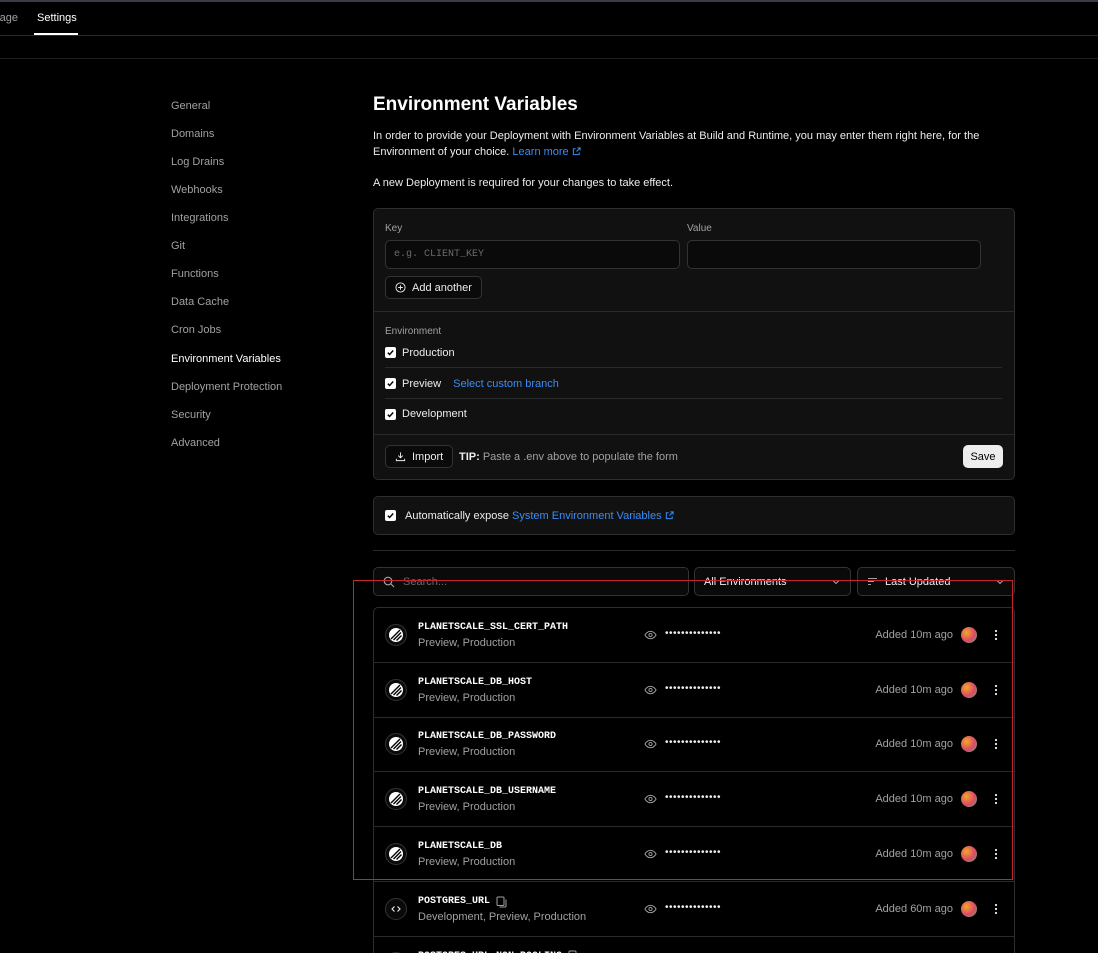  I want to click on variable-name: POSTGRES_URL, so click(462, 902).